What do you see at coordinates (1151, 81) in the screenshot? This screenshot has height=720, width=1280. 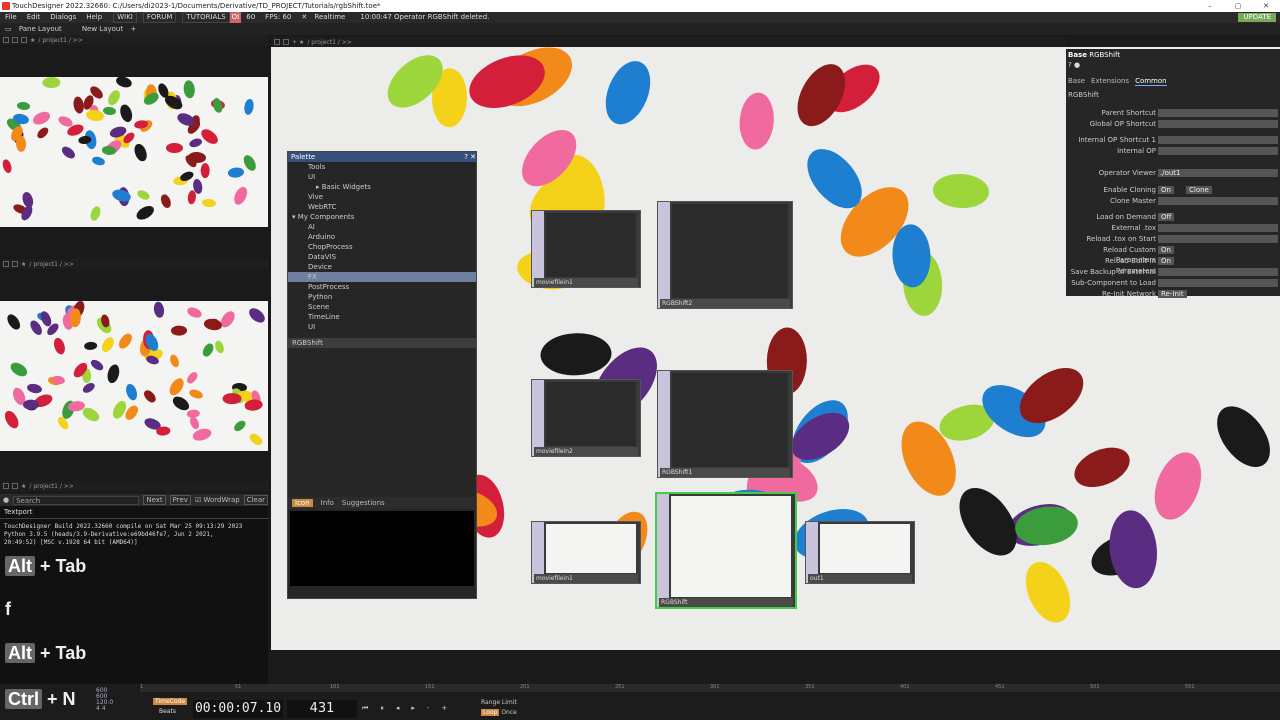 I see `tab-common: Common` at bounding box center [1151, 81].